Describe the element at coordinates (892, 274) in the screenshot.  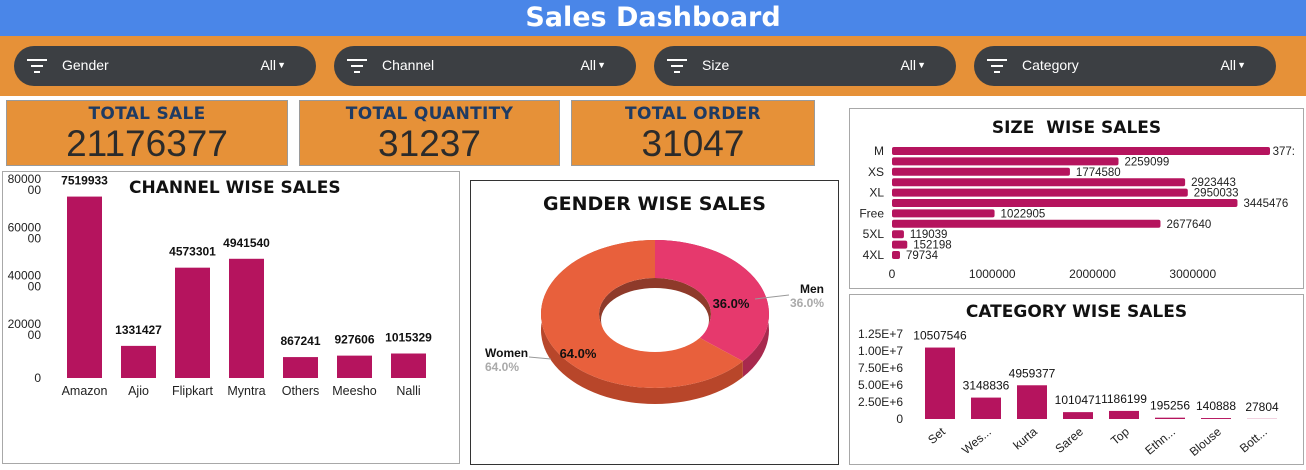
I see `x-tick-label: 0` at that location.